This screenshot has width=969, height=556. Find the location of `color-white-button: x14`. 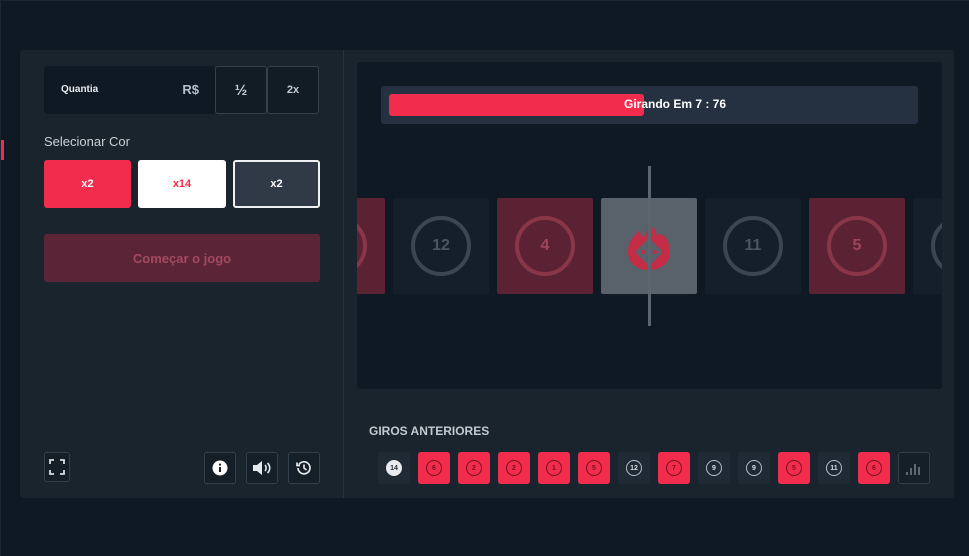

color-white-button: x14 is located at coordinates (182, 184).